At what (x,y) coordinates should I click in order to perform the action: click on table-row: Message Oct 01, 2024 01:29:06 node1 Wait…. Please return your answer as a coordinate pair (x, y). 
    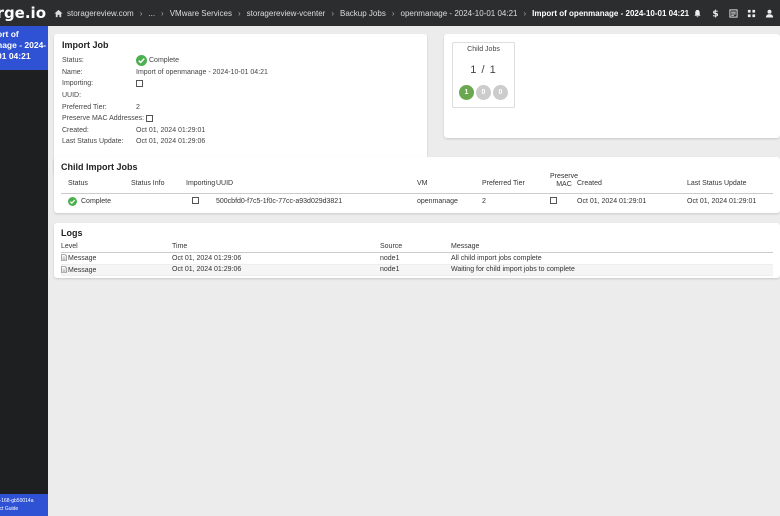
    Looking at the image, I should click on (417, 270).